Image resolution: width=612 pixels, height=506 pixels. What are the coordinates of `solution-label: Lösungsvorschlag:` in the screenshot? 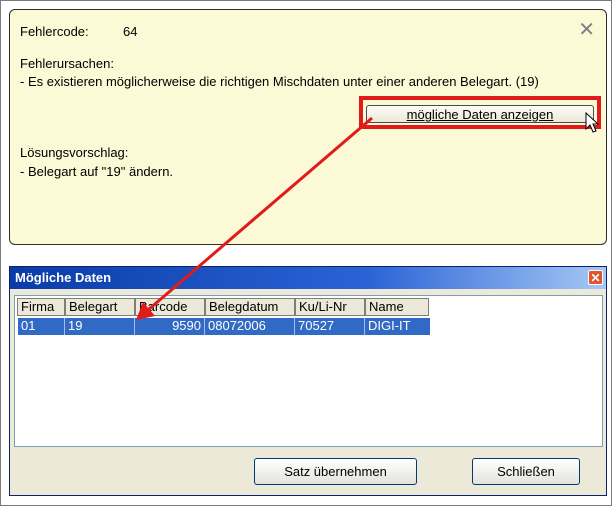 It's located at (74, 152).